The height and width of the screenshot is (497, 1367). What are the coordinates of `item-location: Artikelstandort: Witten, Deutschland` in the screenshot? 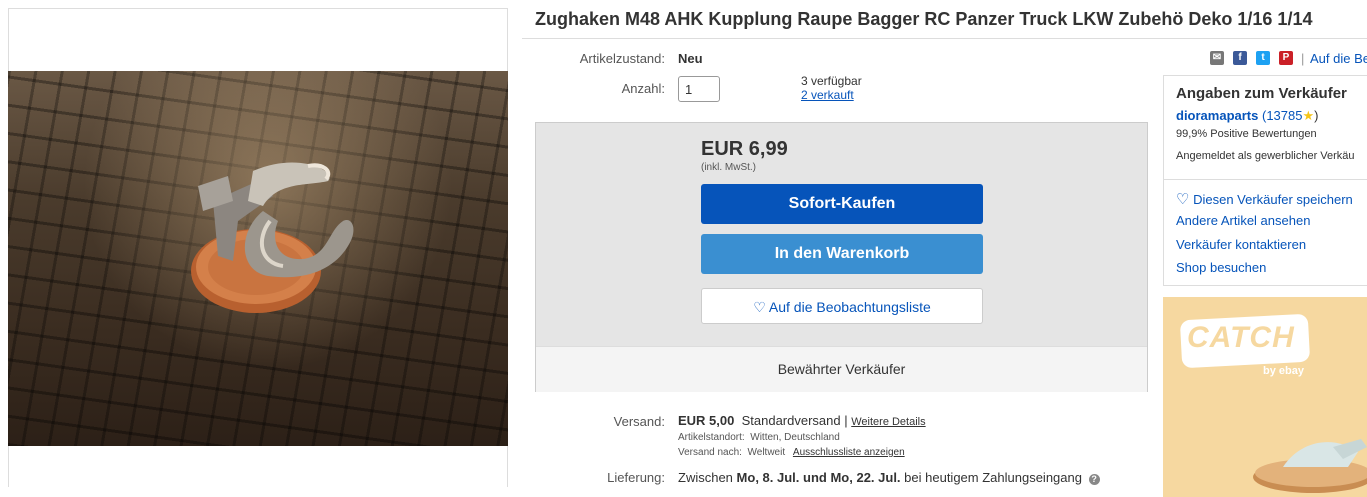 It's located at (759, 437).